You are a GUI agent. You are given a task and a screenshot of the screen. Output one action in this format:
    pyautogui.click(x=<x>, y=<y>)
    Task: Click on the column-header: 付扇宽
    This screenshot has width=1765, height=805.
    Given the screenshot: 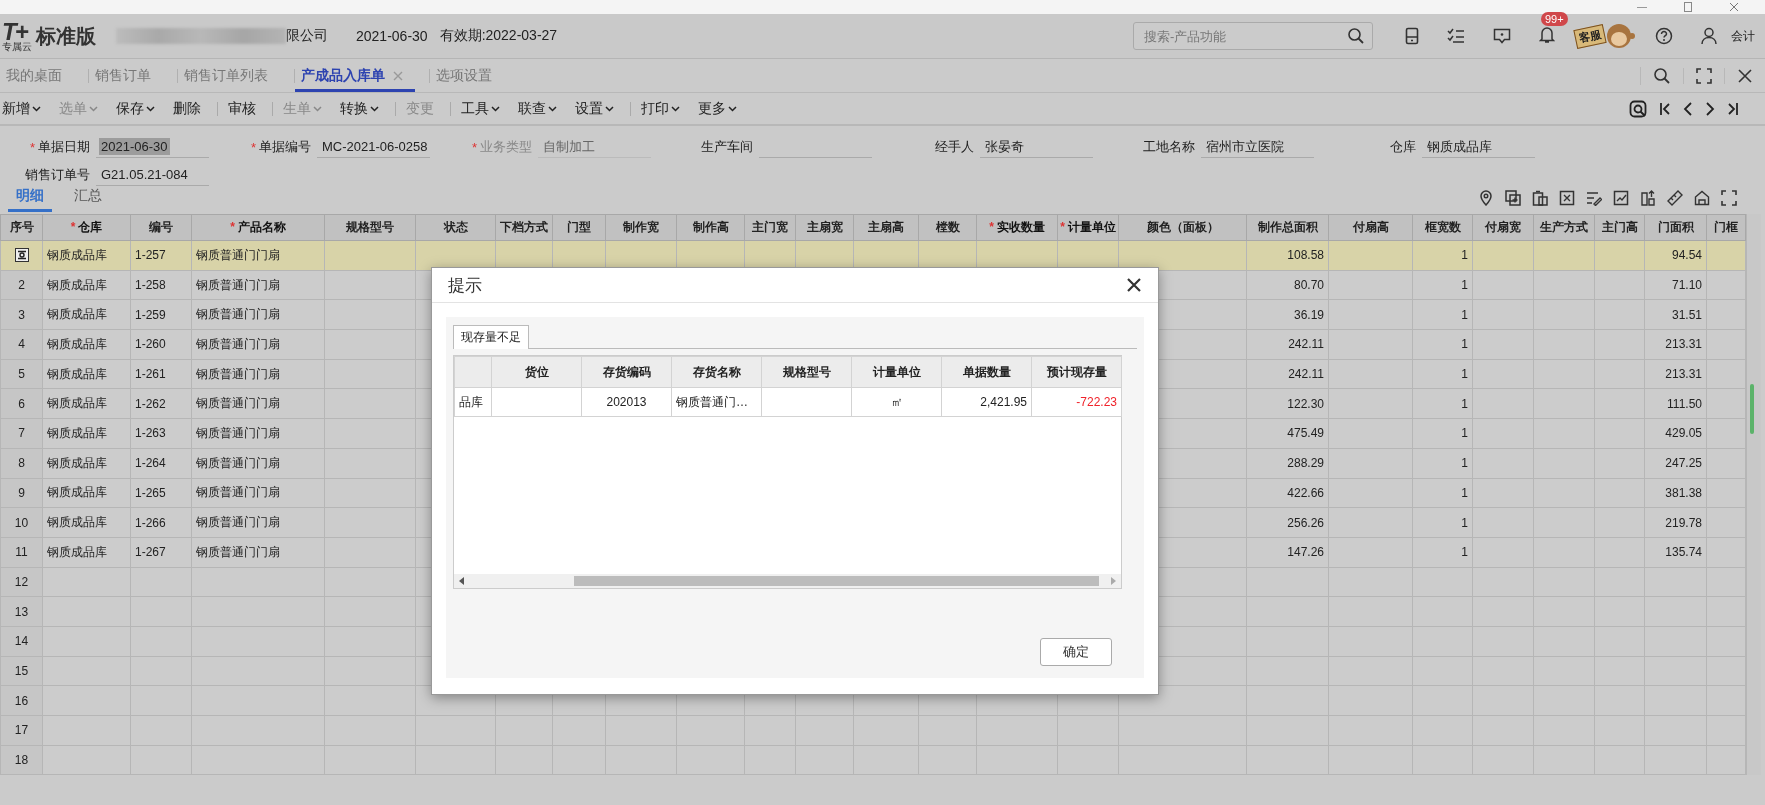 What is the action you would take?
    pyautogui.click(x=1503, y=227)
    